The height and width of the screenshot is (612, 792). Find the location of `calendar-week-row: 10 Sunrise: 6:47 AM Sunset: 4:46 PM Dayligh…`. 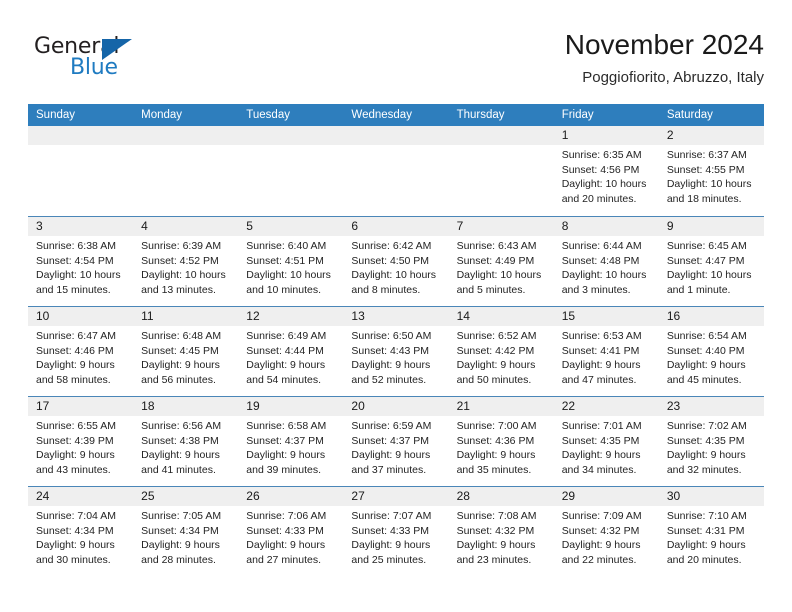

calendar-week-row: 10 Sunrise: 6:47 AM Sunset: 4:46 PM Dayligh… is located at coordinates (396, 351).